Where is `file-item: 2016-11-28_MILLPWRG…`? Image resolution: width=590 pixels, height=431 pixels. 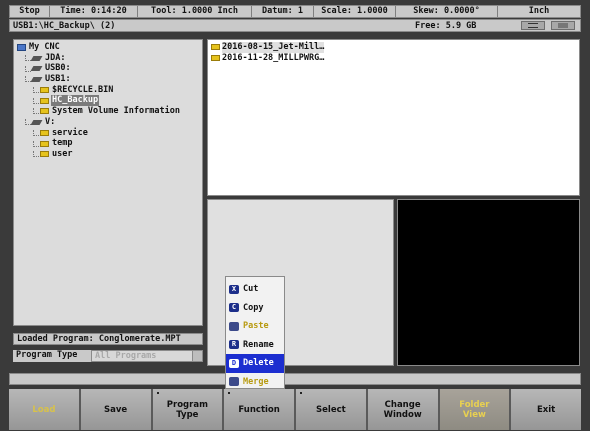
file-item: 2016-11-28_MILLPWRG… is located at coordinates (393, 58).